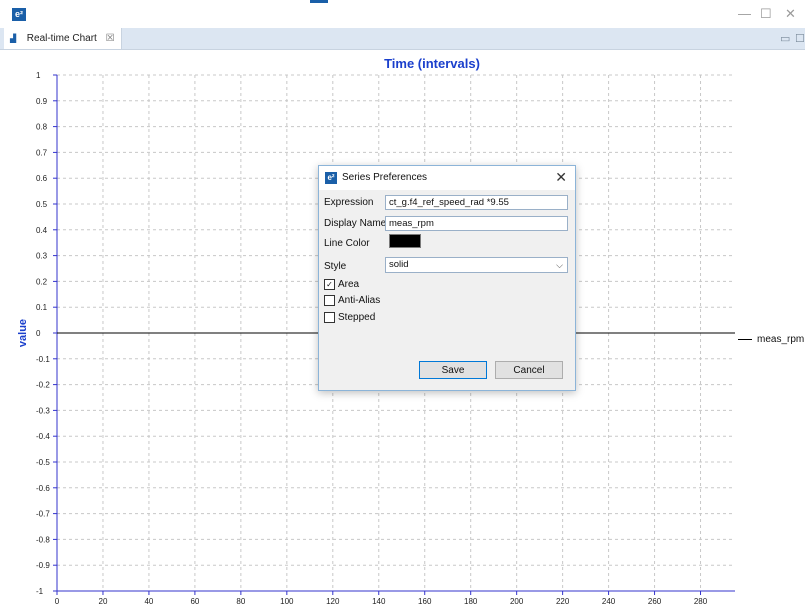 The width and height of the screenshot is (805, 613). I want to click on y-tick-label: 0.6, so click(42, 178).